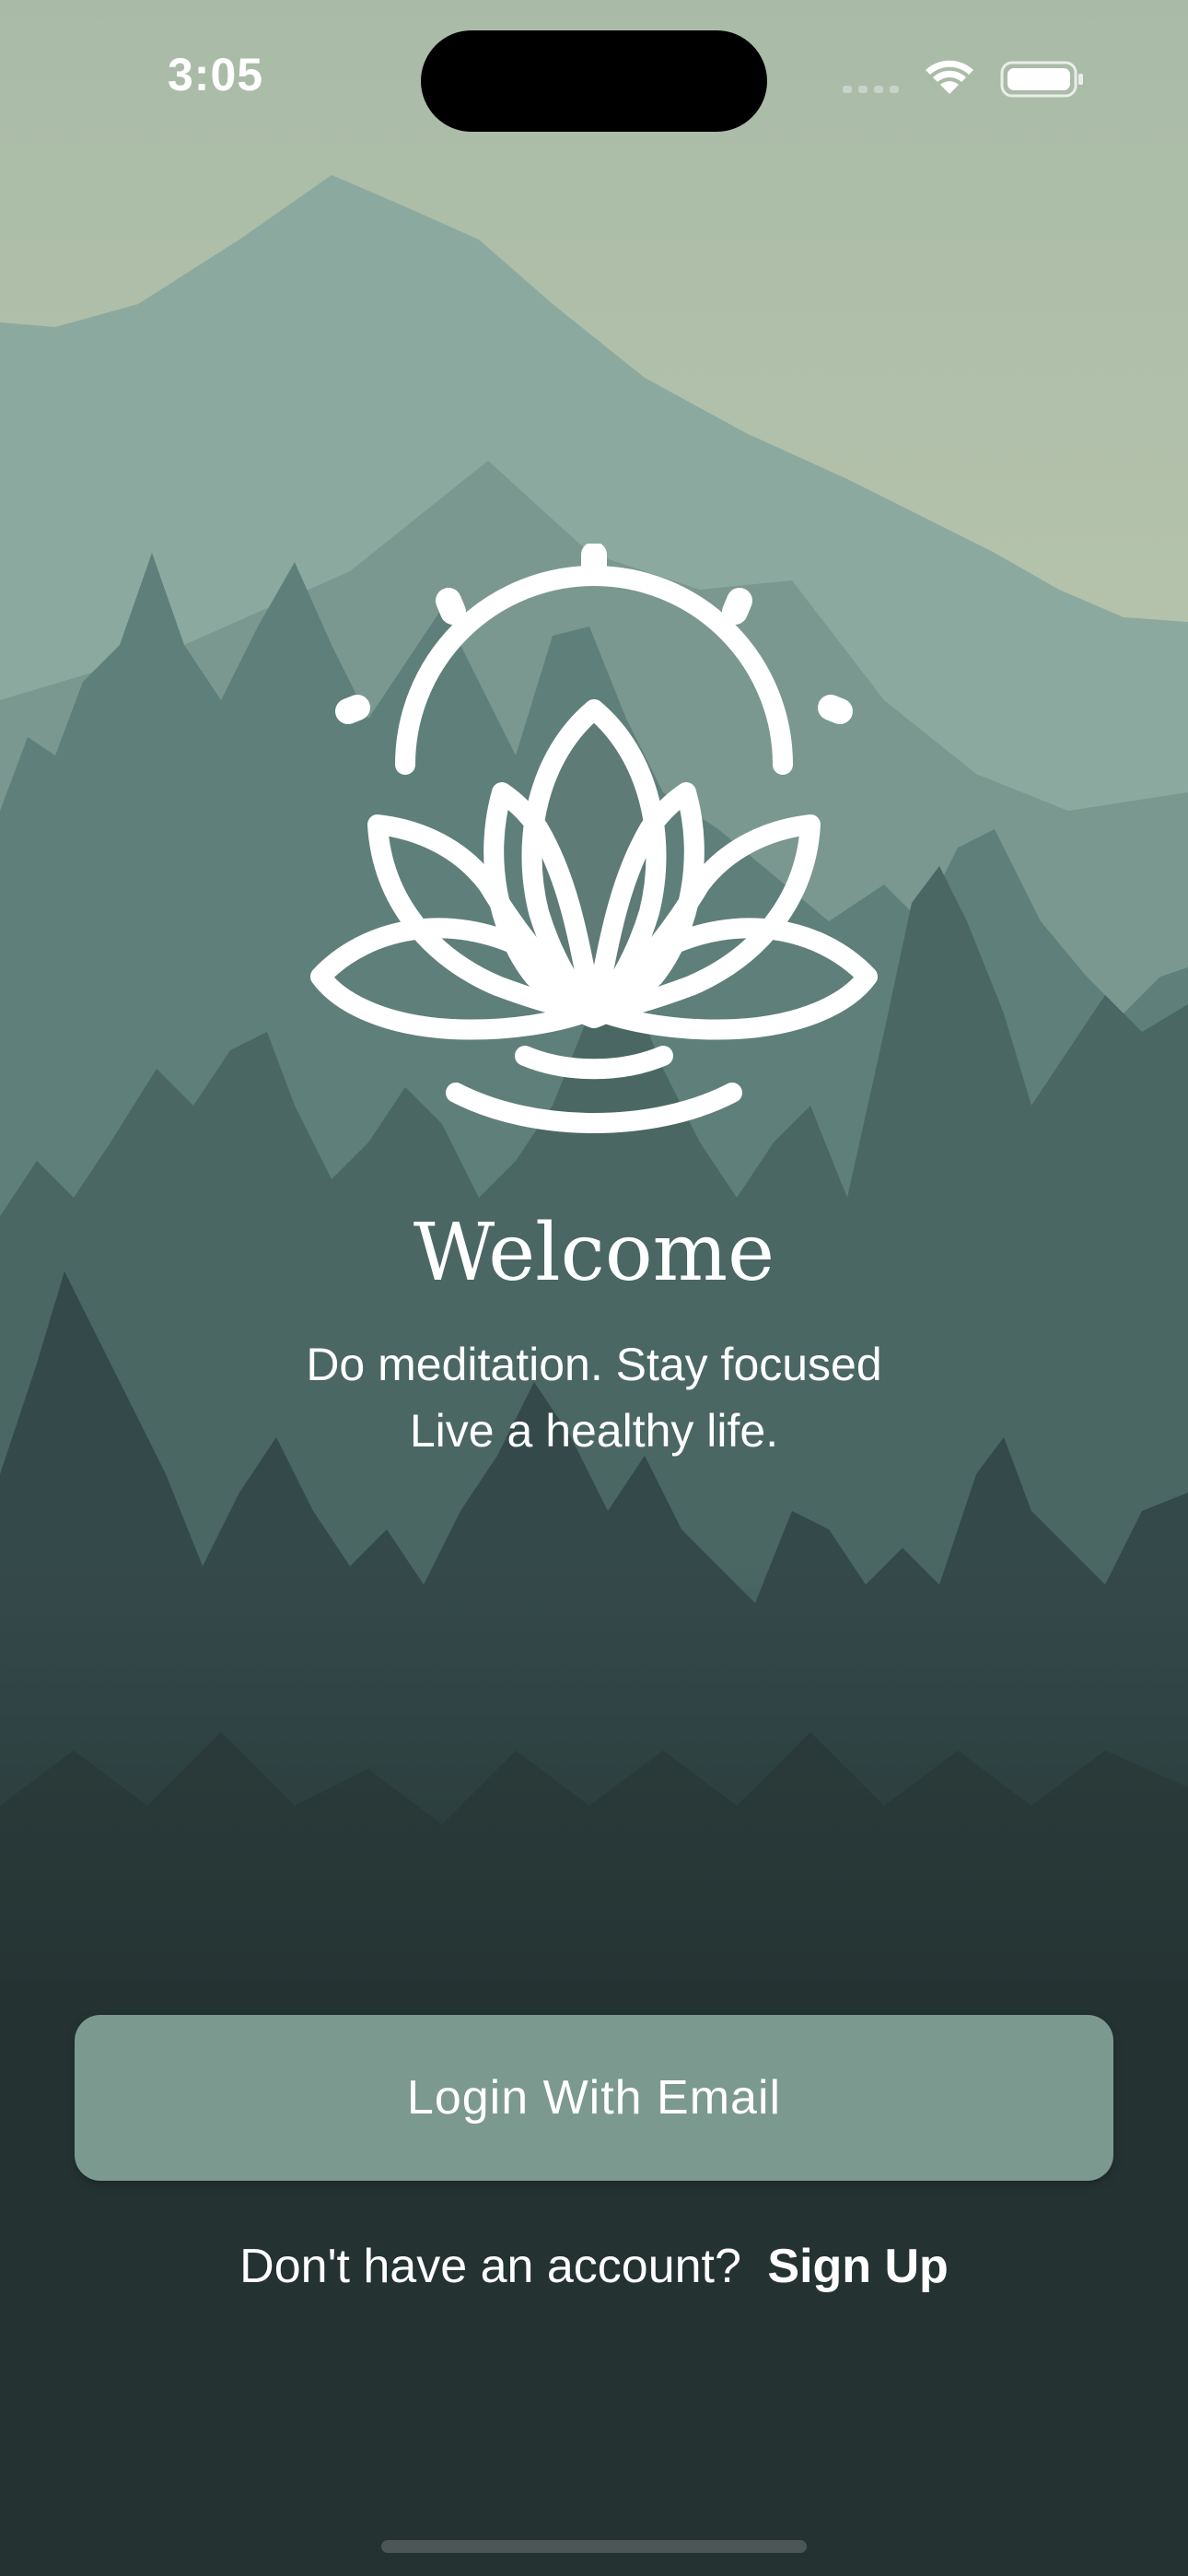  I want to click on signup-row: Don't have an account? Sign Up, so click(594, 2266).